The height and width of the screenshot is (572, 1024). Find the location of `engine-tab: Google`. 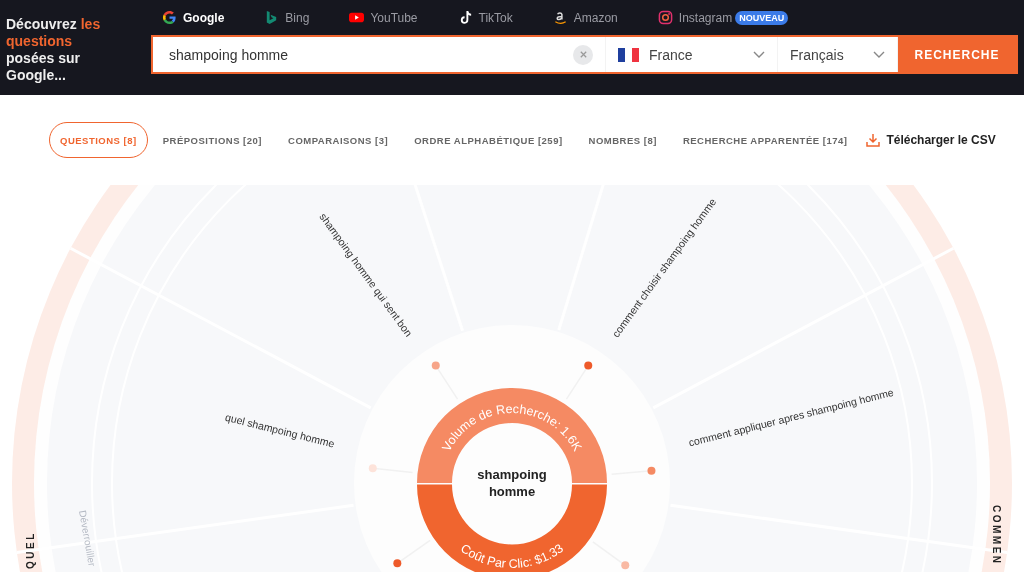

engine-tab: Google is located at coordinates (193, 17).